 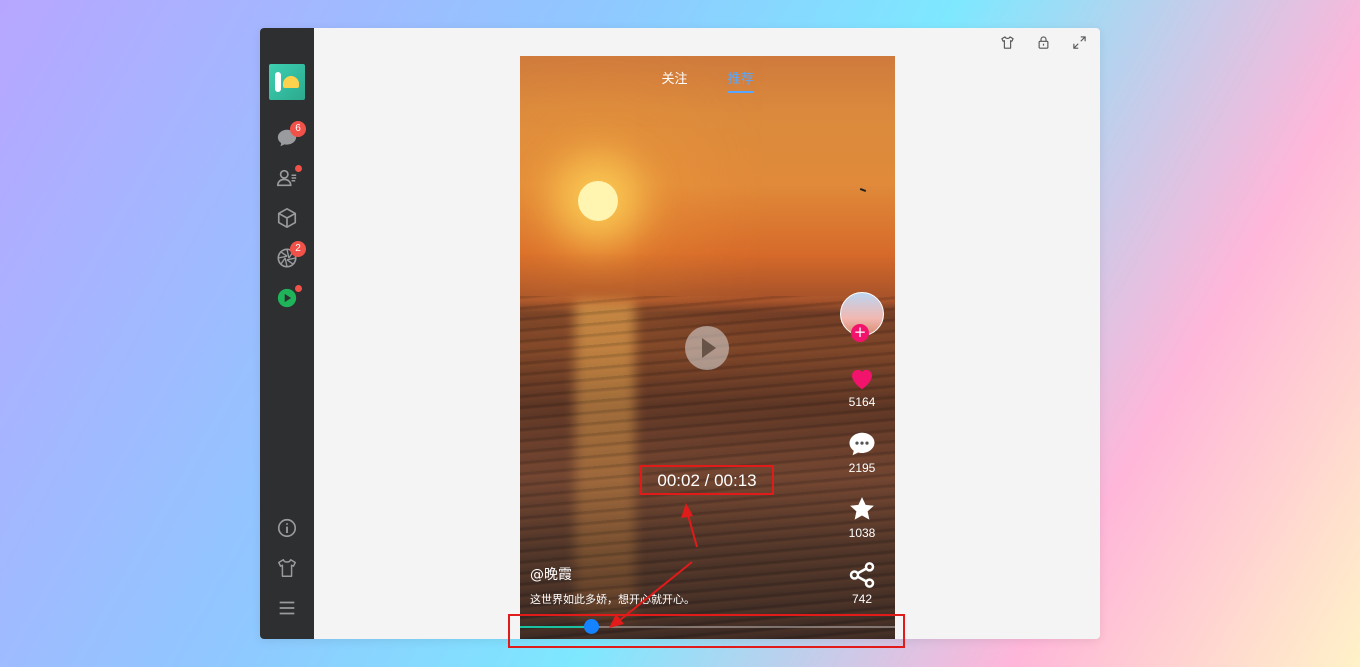 I want to click on expand-icon, so click(x=1079, y=42).